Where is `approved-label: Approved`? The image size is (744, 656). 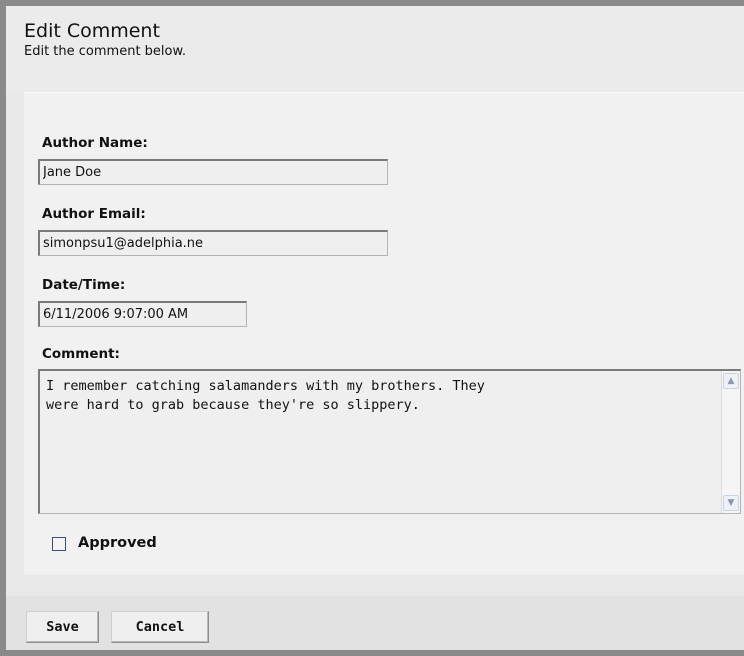 approved-label: Approved is located at coordinates (117, 543).